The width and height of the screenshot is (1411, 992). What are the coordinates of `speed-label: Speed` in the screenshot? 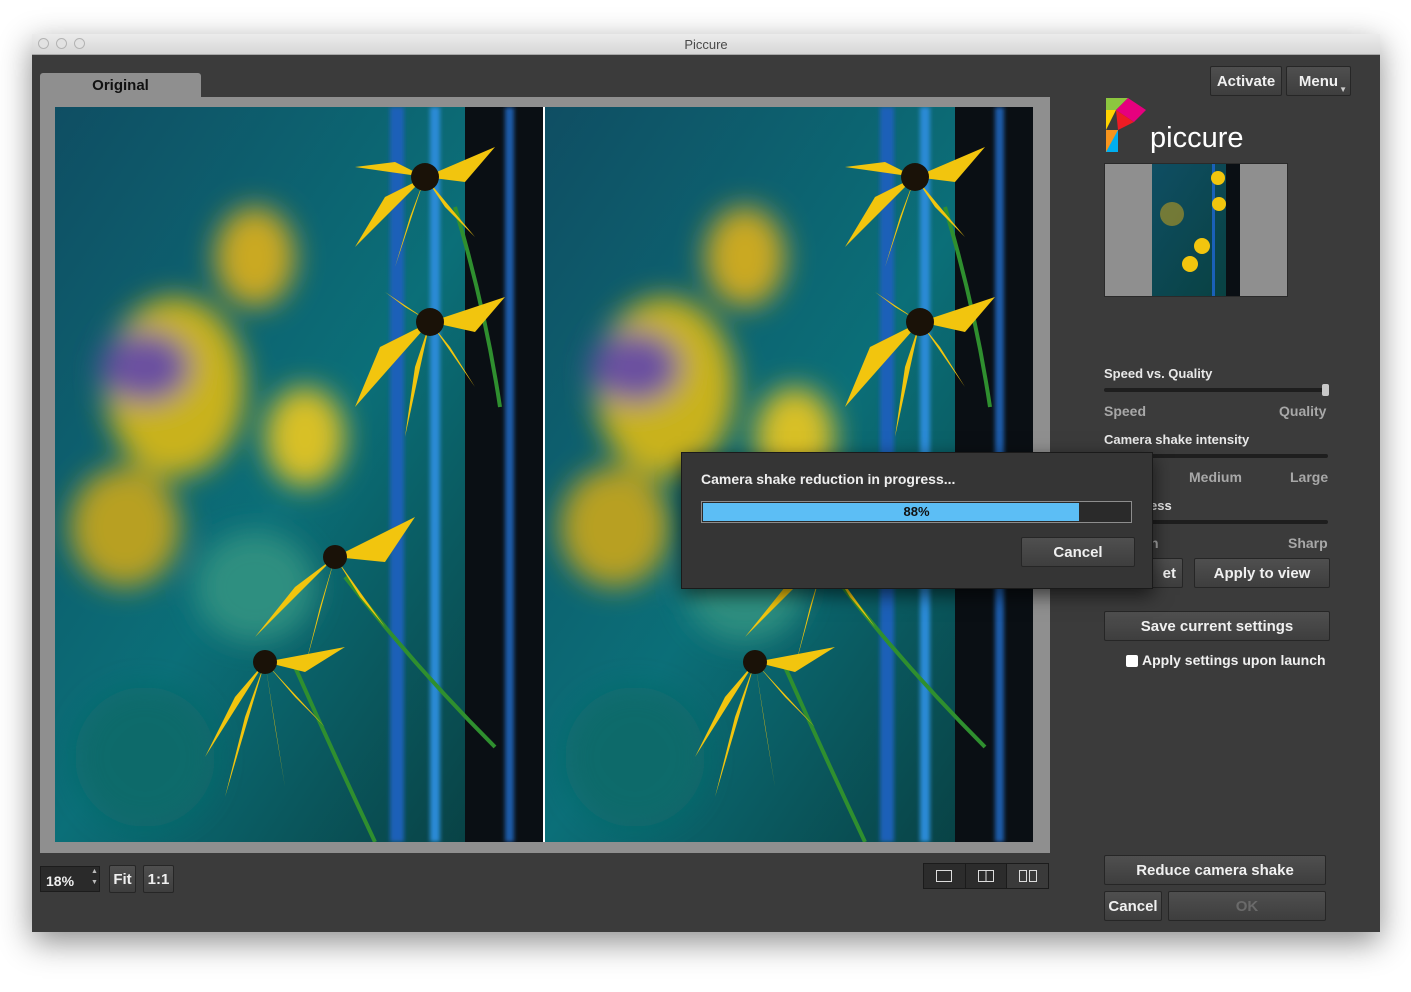 It's located at (1125, 411).